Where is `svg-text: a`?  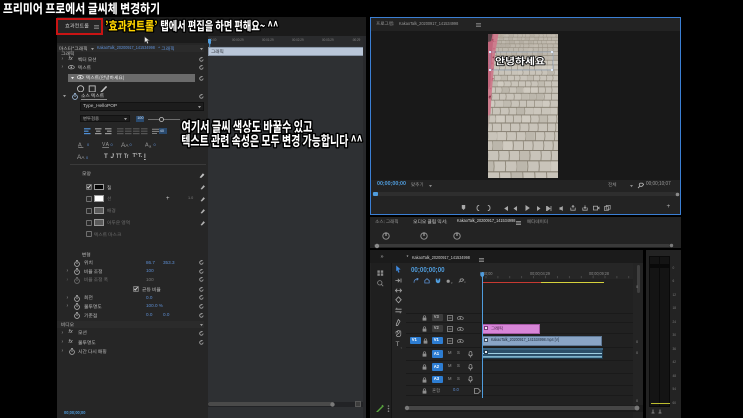 svg-text: a is located at coordinates (150, 145).